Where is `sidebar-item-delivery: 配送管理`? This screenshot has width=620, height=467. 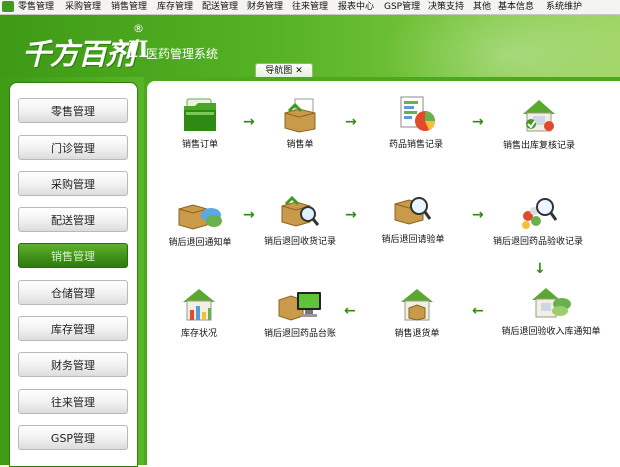
sidebar-item-delivery: 配送管理 is located at coordinates (73, 219).